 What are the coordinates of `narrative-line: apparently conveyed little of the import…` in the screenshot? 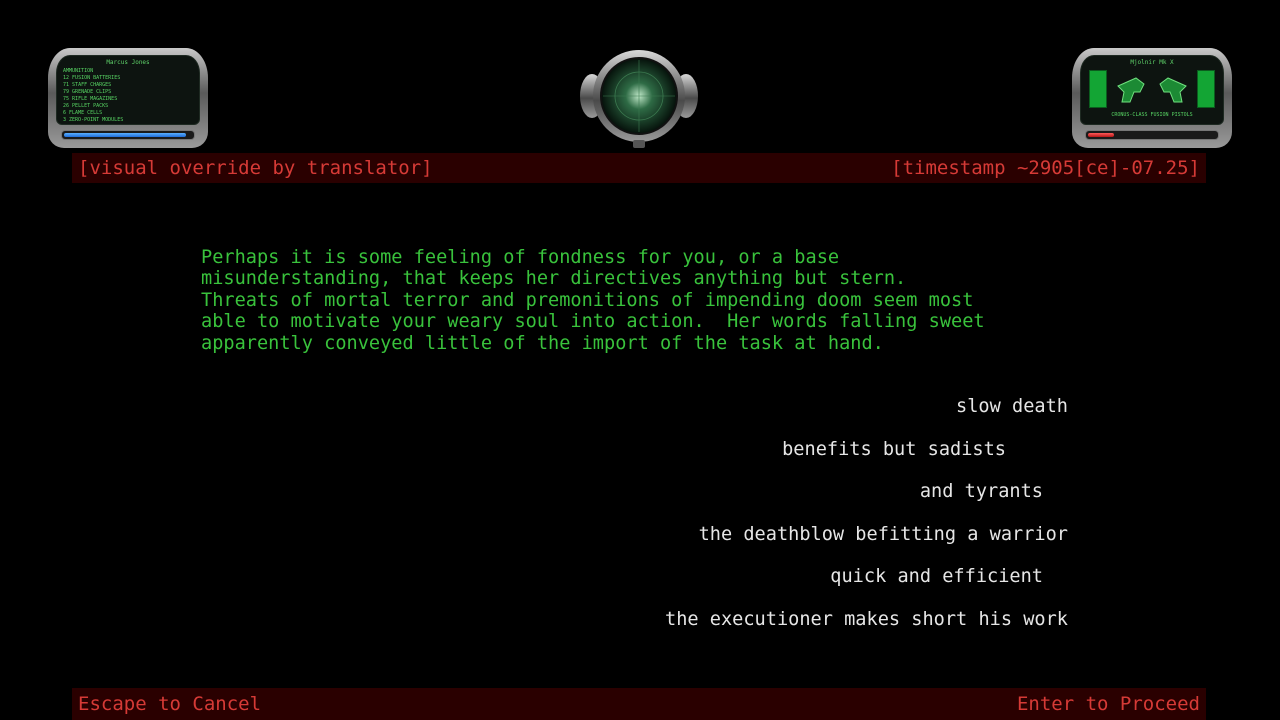 It's located at (542, 343).